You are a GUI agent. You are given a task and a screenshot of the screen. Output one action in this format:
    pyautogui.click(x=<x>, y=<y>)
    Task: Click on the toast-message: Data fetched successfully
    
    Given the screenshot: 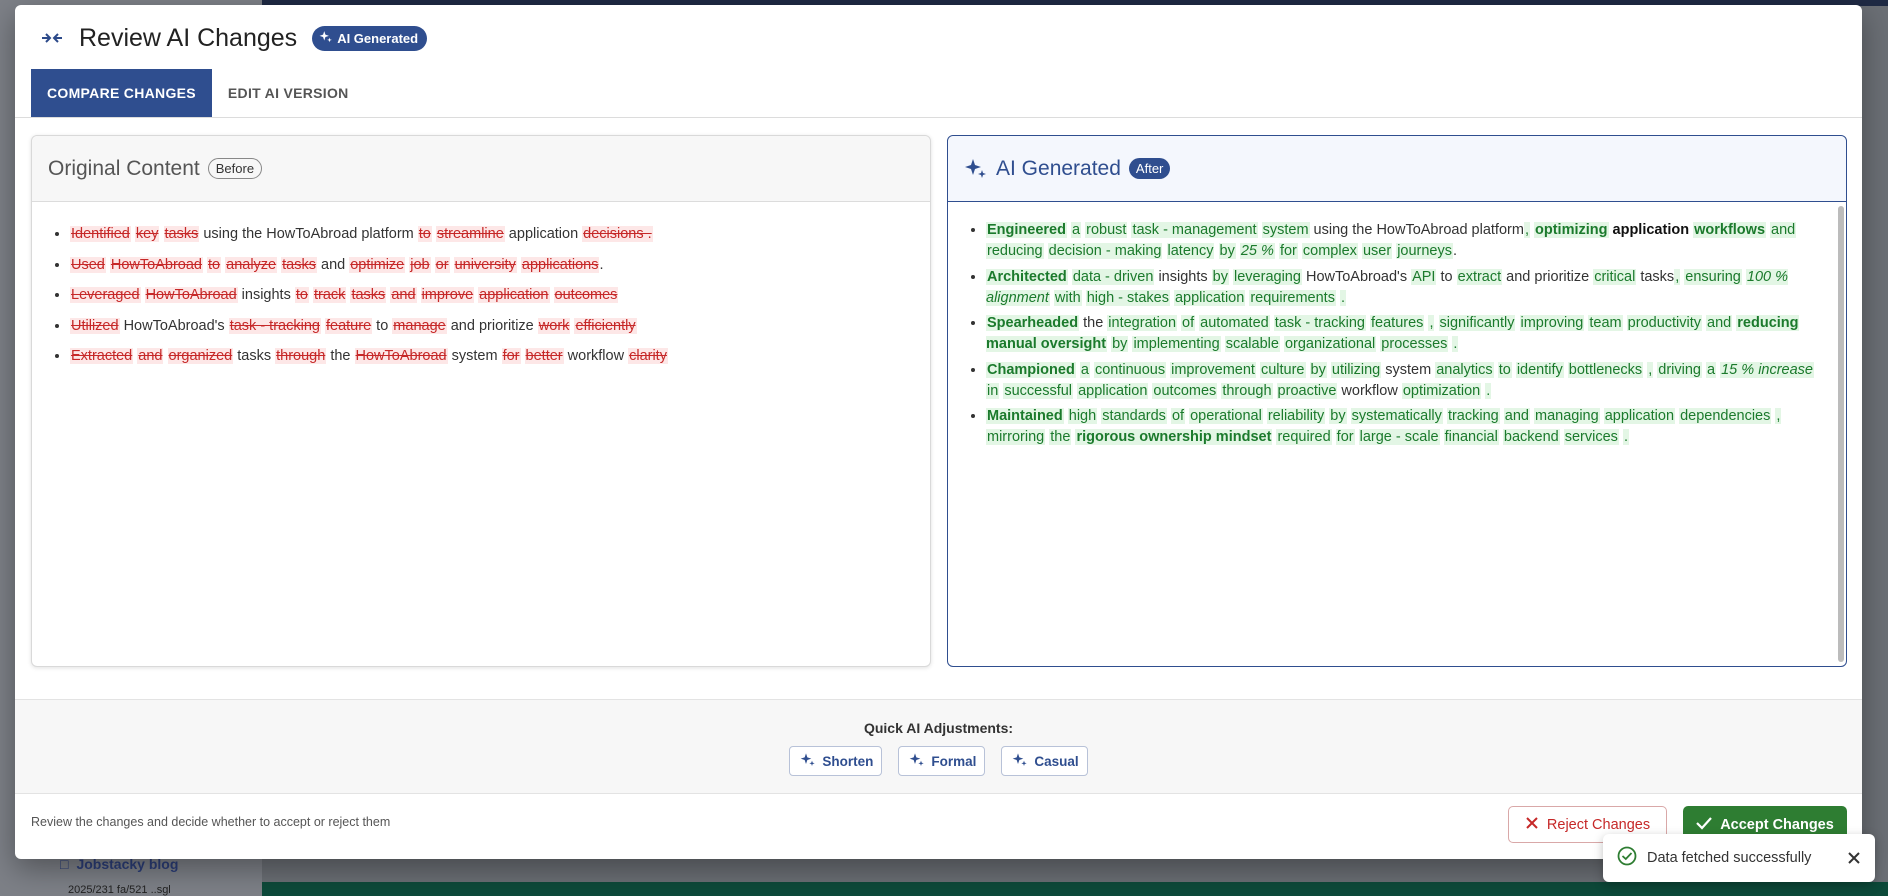 What is the action you would take?
    pyautogui.click(x=1729, y=858)
    